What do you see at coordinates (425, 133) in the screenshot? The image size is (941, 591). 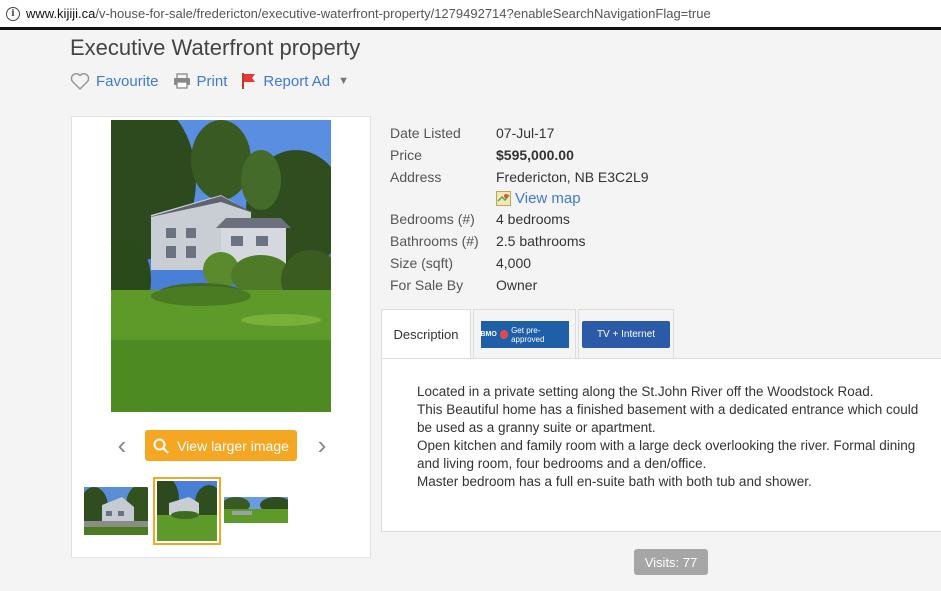 I see `detail-label: Date Listed` at bounding box center [425, 133].